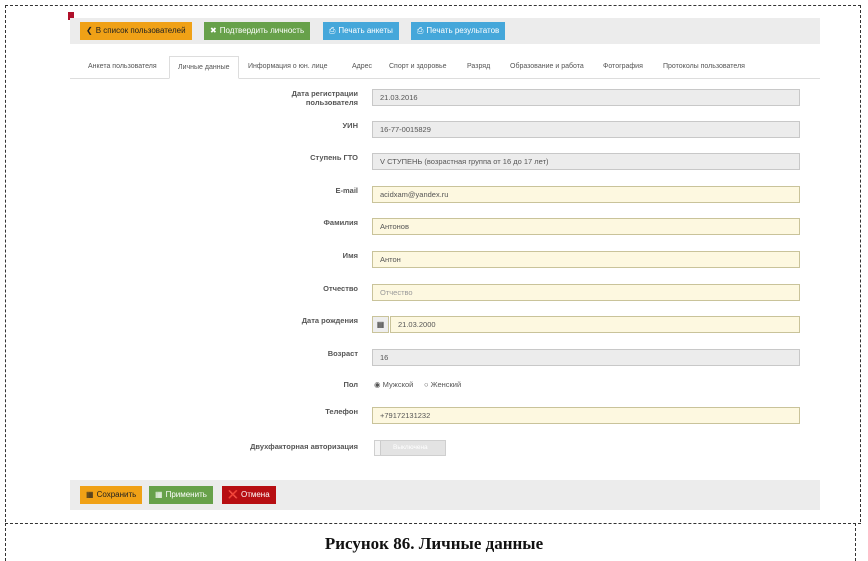 The height and width of the screenshot is (561, 868). What do you see at coordinates (233, 494) in the screenshot?
I see `cancel-circle-icon: ❌` at bounding box center [233, 494].